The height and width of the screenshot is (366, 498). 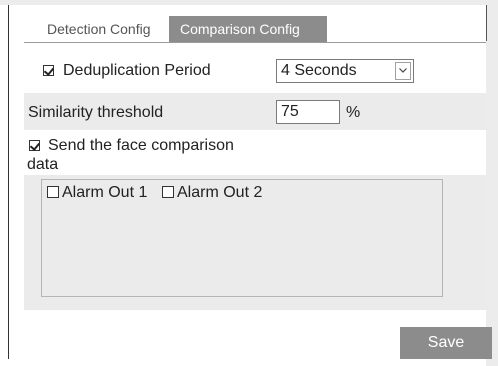 I want to click on alarm-out-2-item: Alarm Out 2, so click(x=212, y=193).